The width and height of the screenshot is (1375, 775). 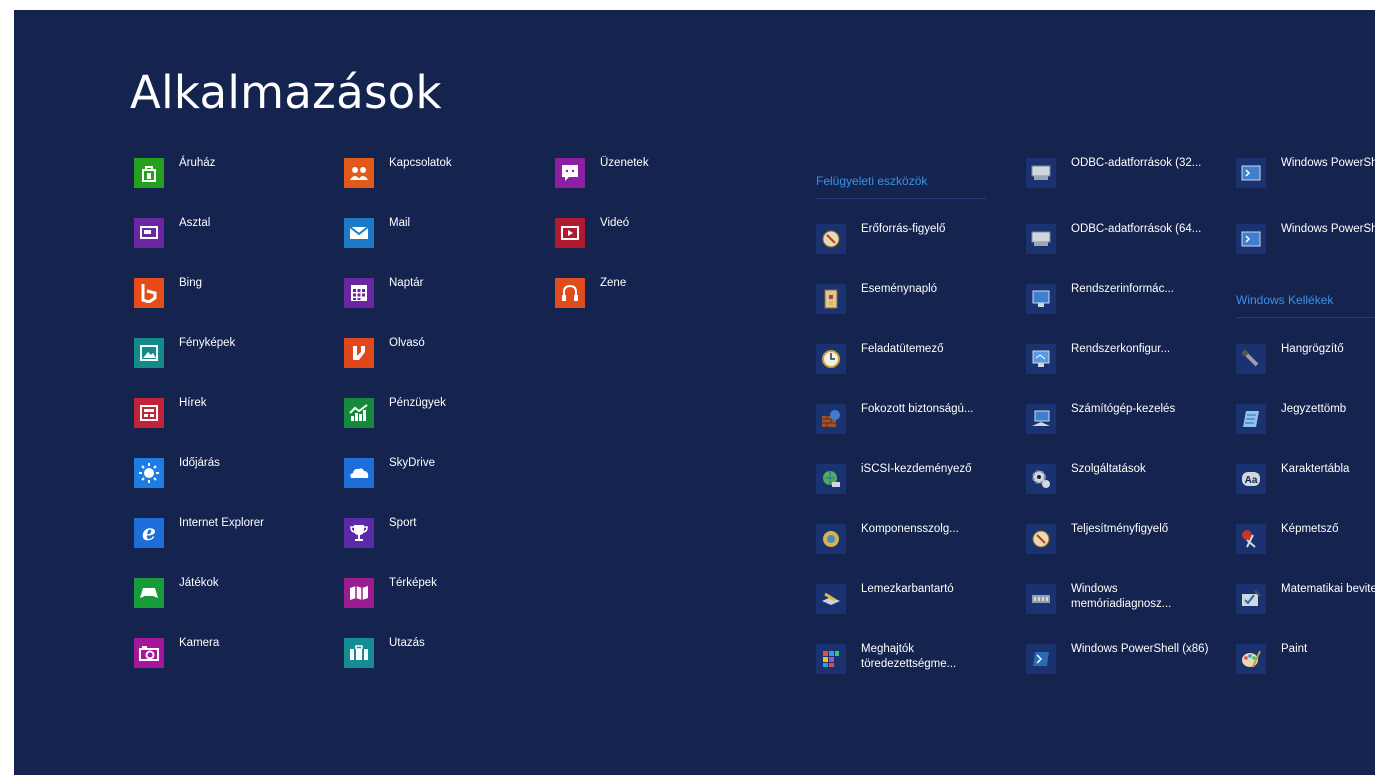 What do you see at coordinates (1305, 421) in the screenshot?
I see `tile-notepad: Jegyzettömb` at bounding box center [1305, 421].